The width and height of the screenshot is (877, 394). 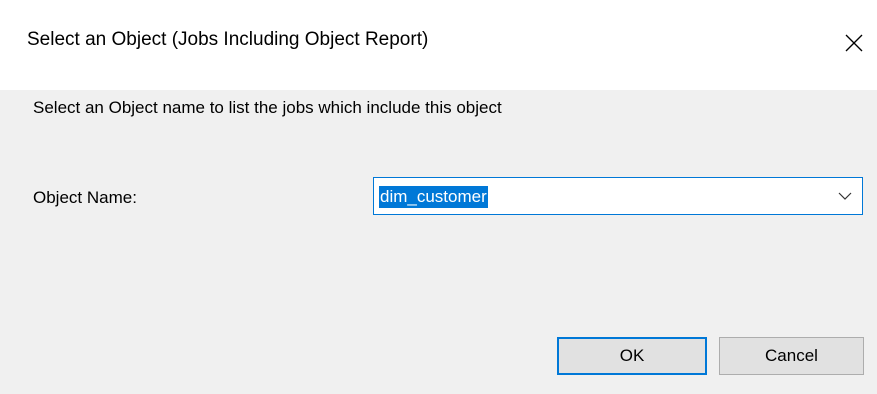 I want to click on cancel-button: Cancel, so click(x=791, y=356).